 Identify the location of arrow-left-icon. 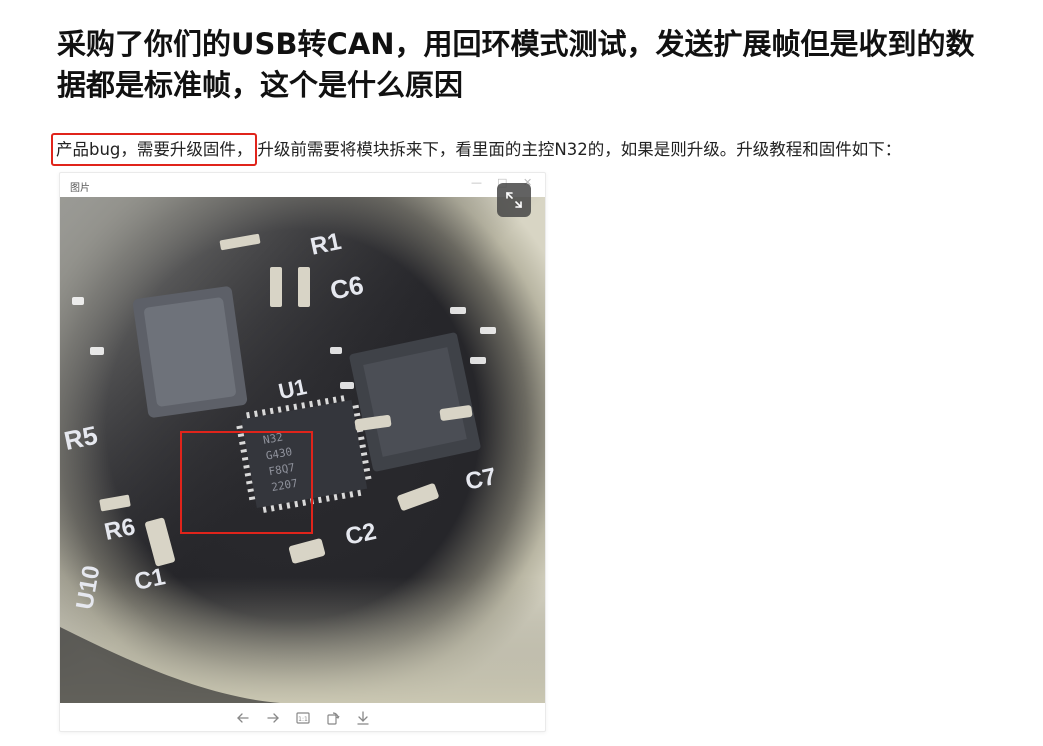
(242, 718).